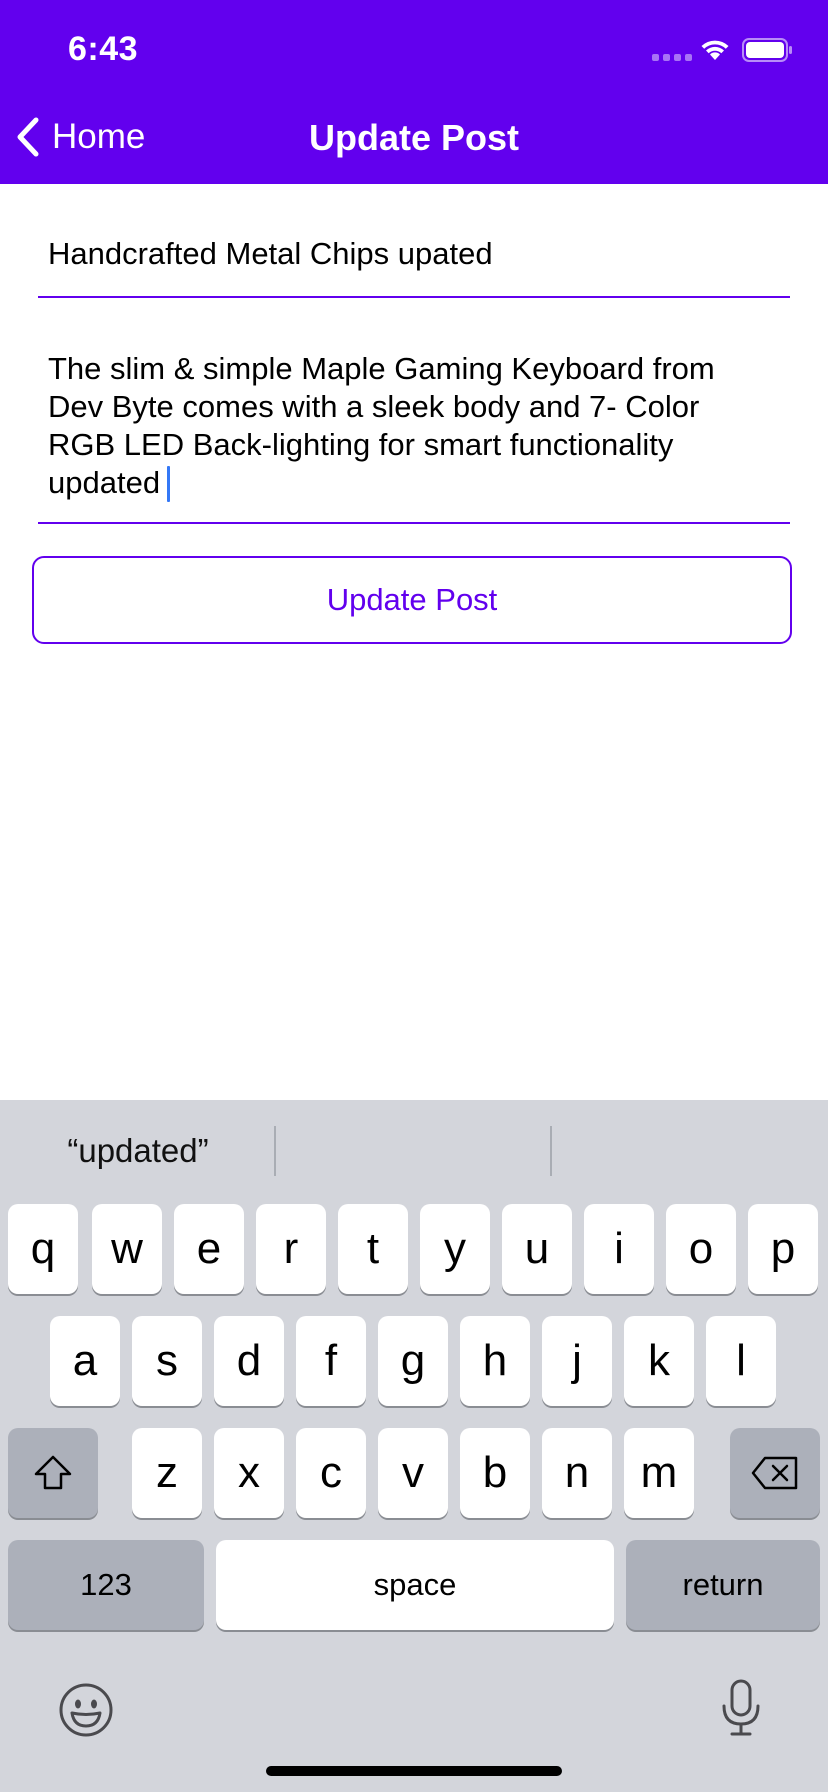  I want to click on delete-key, so click(775, 1473).